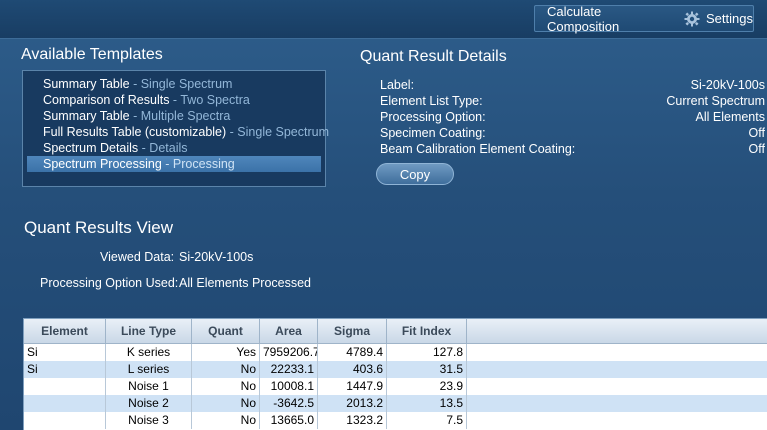 This screenshot has height=430, width=767. I want to click on cell-area: 13665.0, so click(289, 420).